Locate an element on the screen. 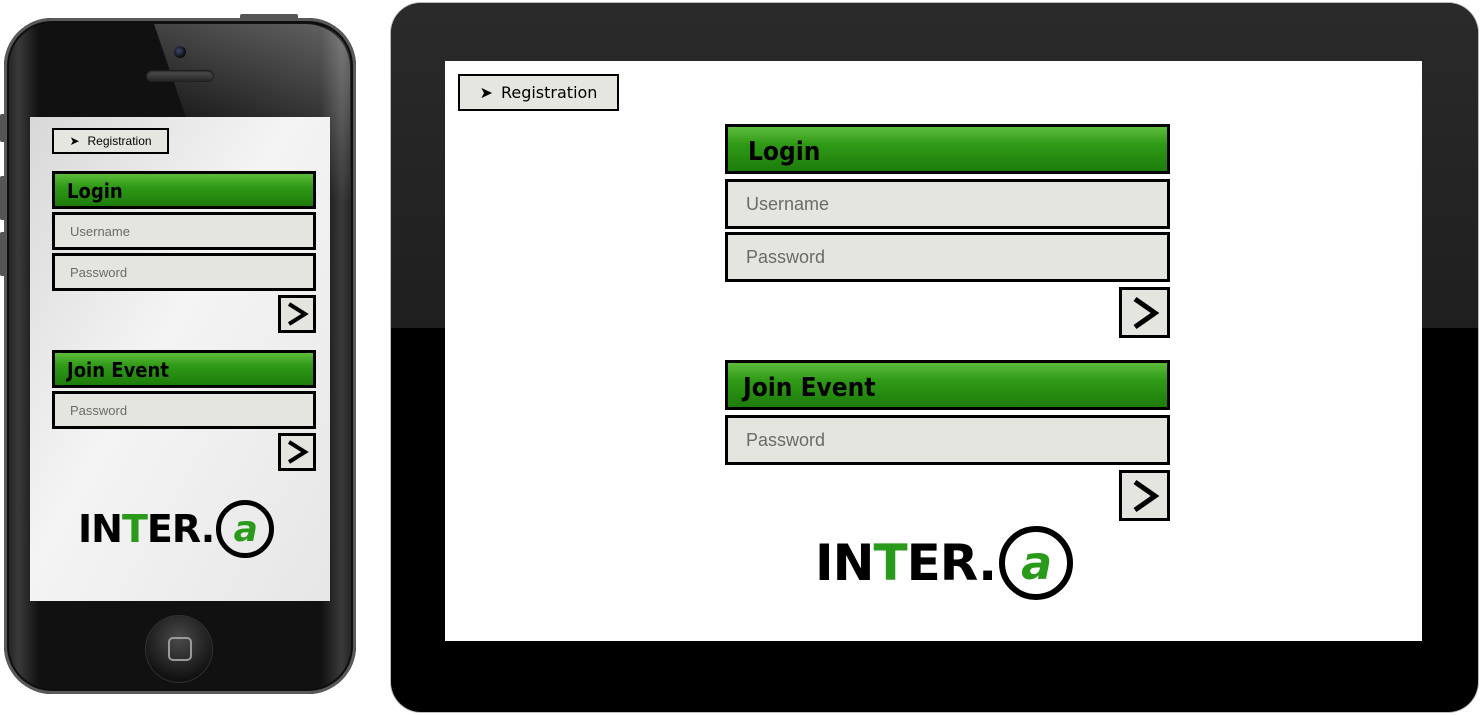 The height and width of the screenshot is (715, 1482). phone-mute-switch is located at coordinates (3, 128).